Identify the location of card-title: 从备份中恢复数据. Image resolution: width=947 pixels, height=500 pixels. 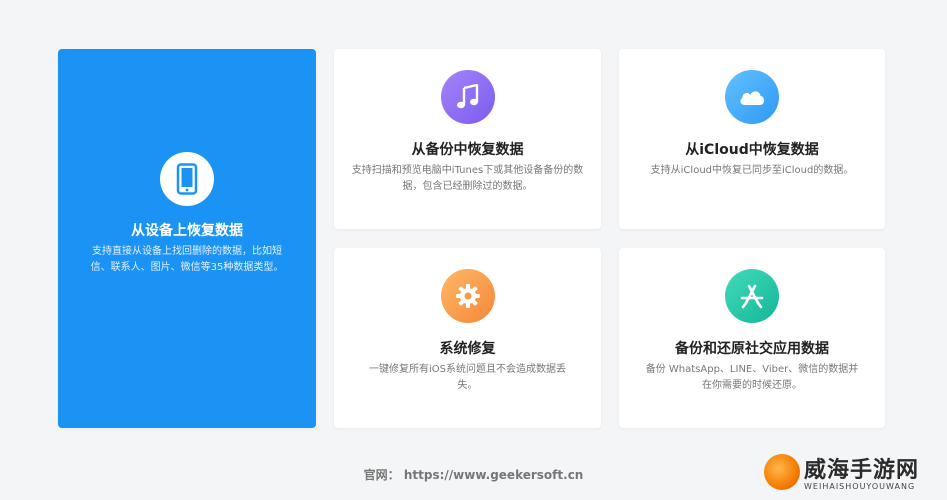
(467, 150).